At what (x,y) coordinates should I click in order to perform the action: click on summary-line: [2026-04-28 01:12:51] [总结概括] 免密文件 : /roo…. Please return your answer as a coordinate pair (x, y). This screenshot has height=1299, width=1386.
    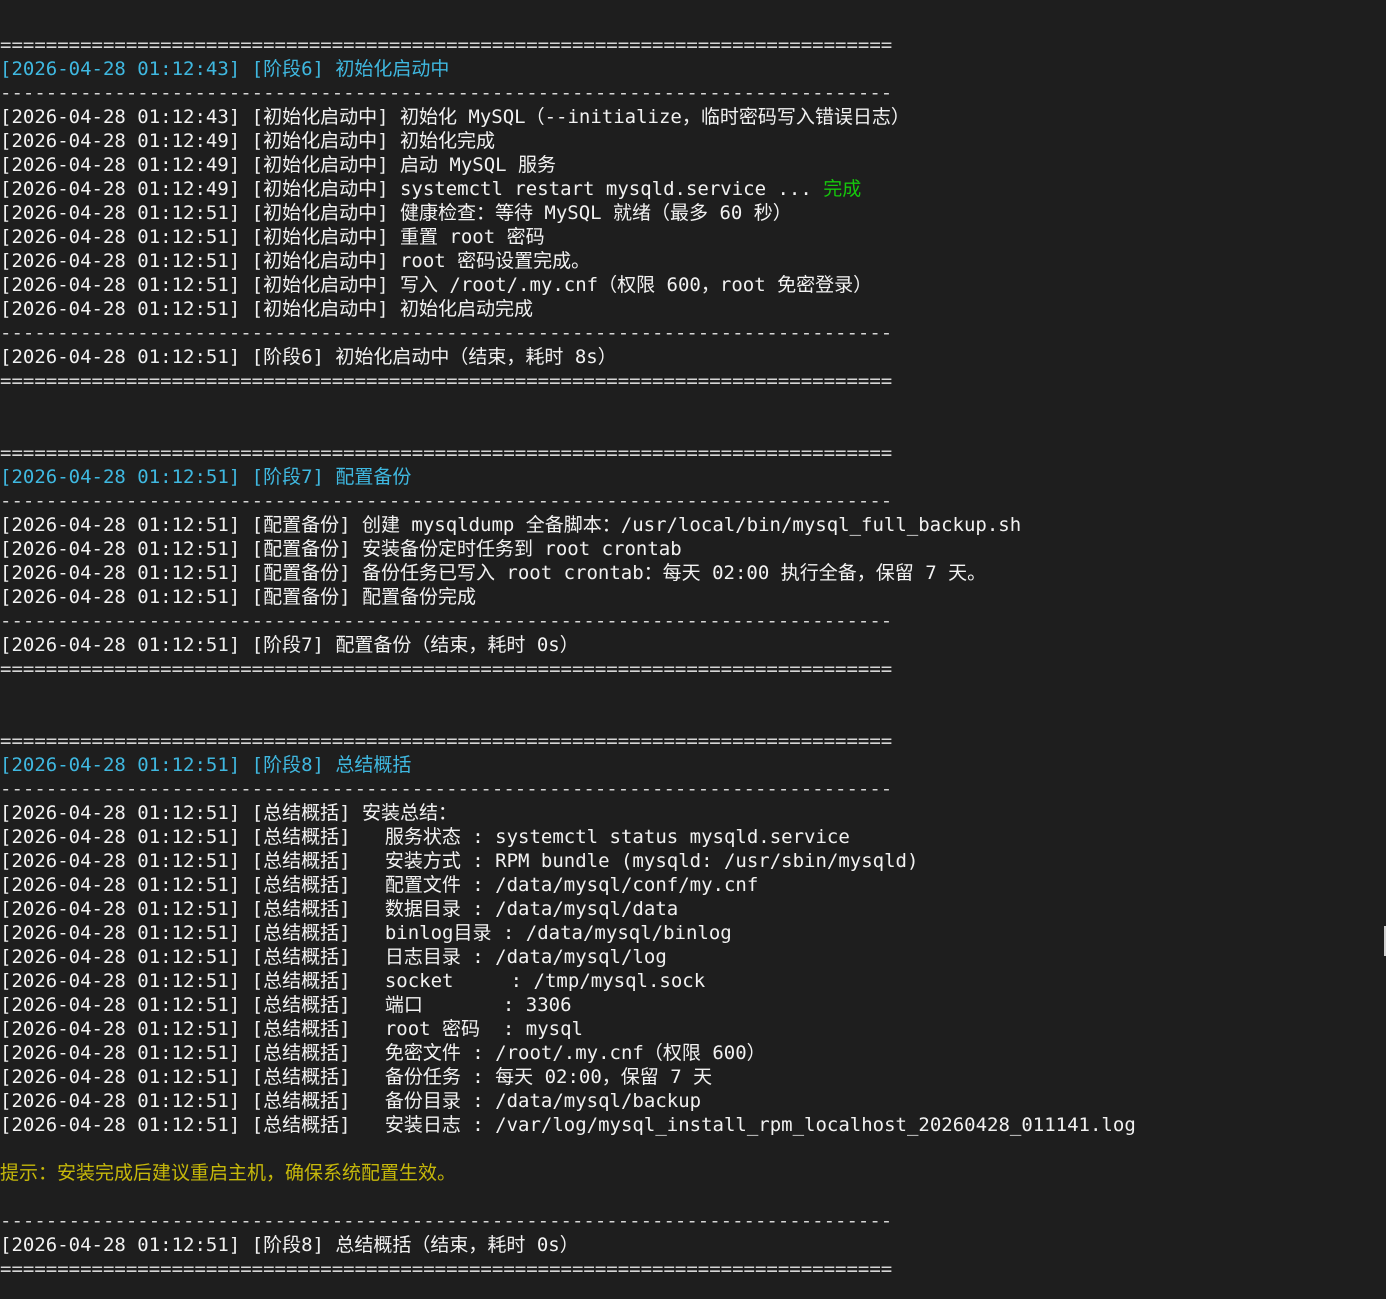
    Looking at the image, I should click on (383, 1053).